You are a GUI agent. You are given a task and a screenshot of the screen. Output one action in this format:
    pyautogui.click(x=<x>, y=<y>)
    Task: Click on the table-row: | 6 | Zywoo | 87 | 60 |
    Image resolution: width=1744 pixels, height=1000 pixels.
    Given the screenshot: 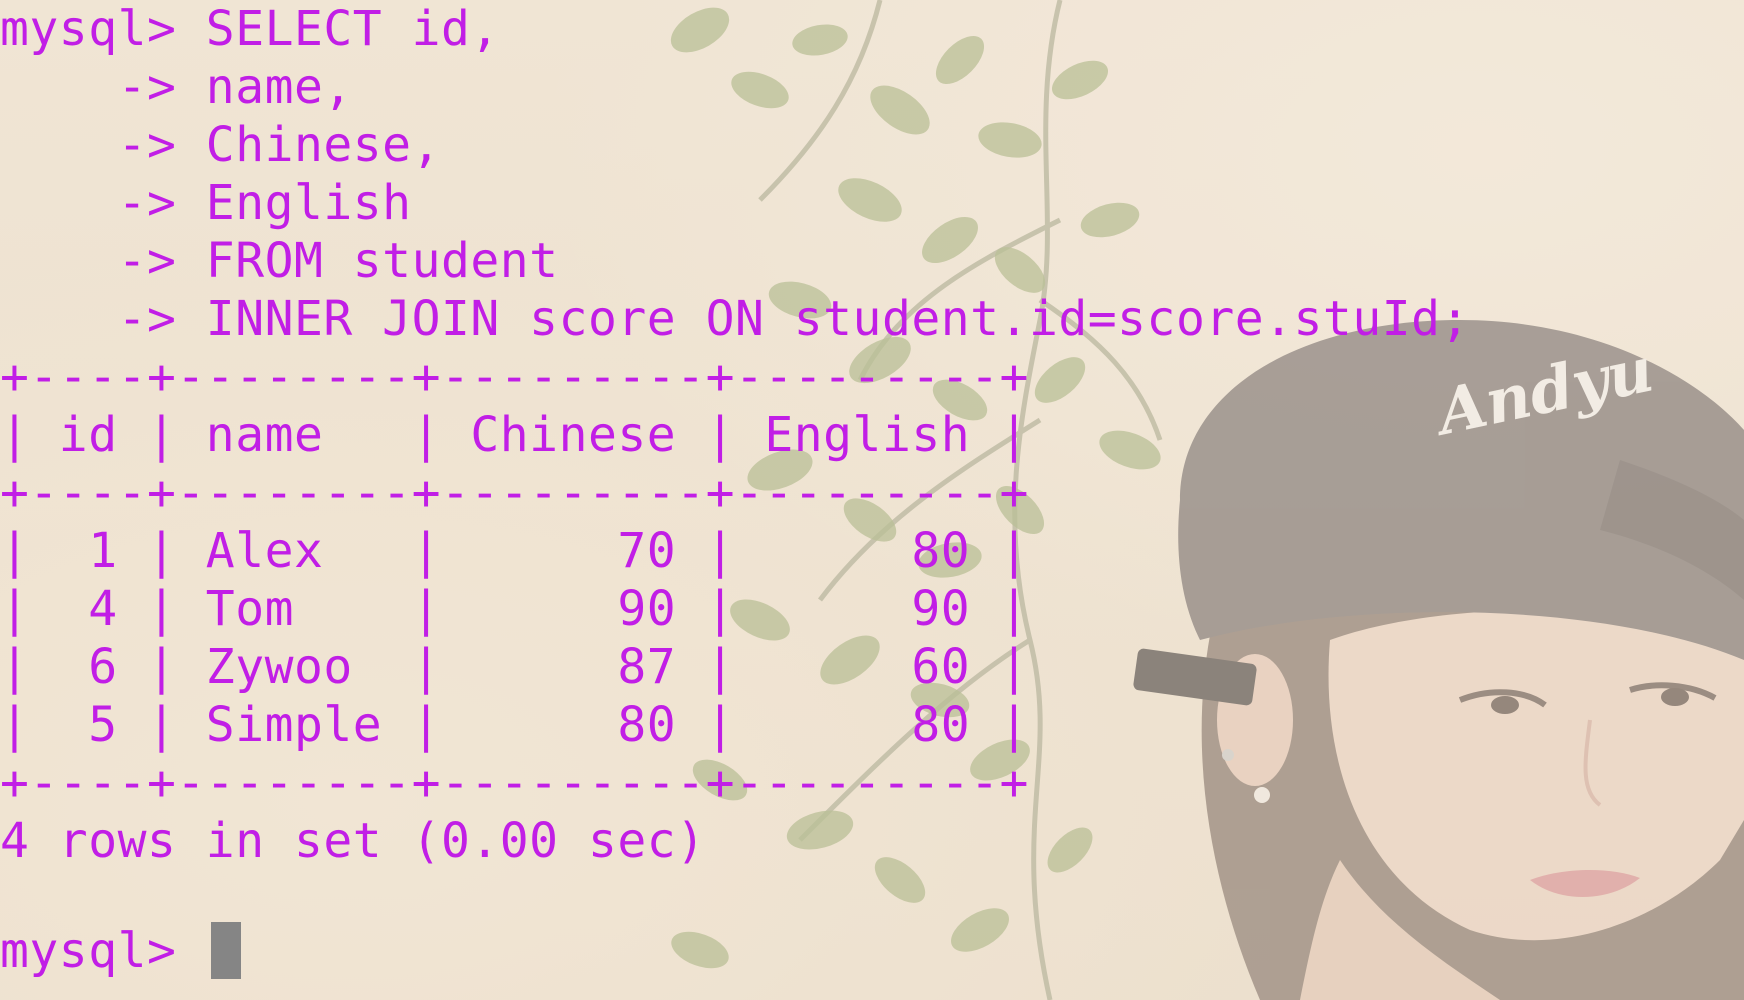 What is the action you would take?
    pyautogui.click(x=514, y=667)
    